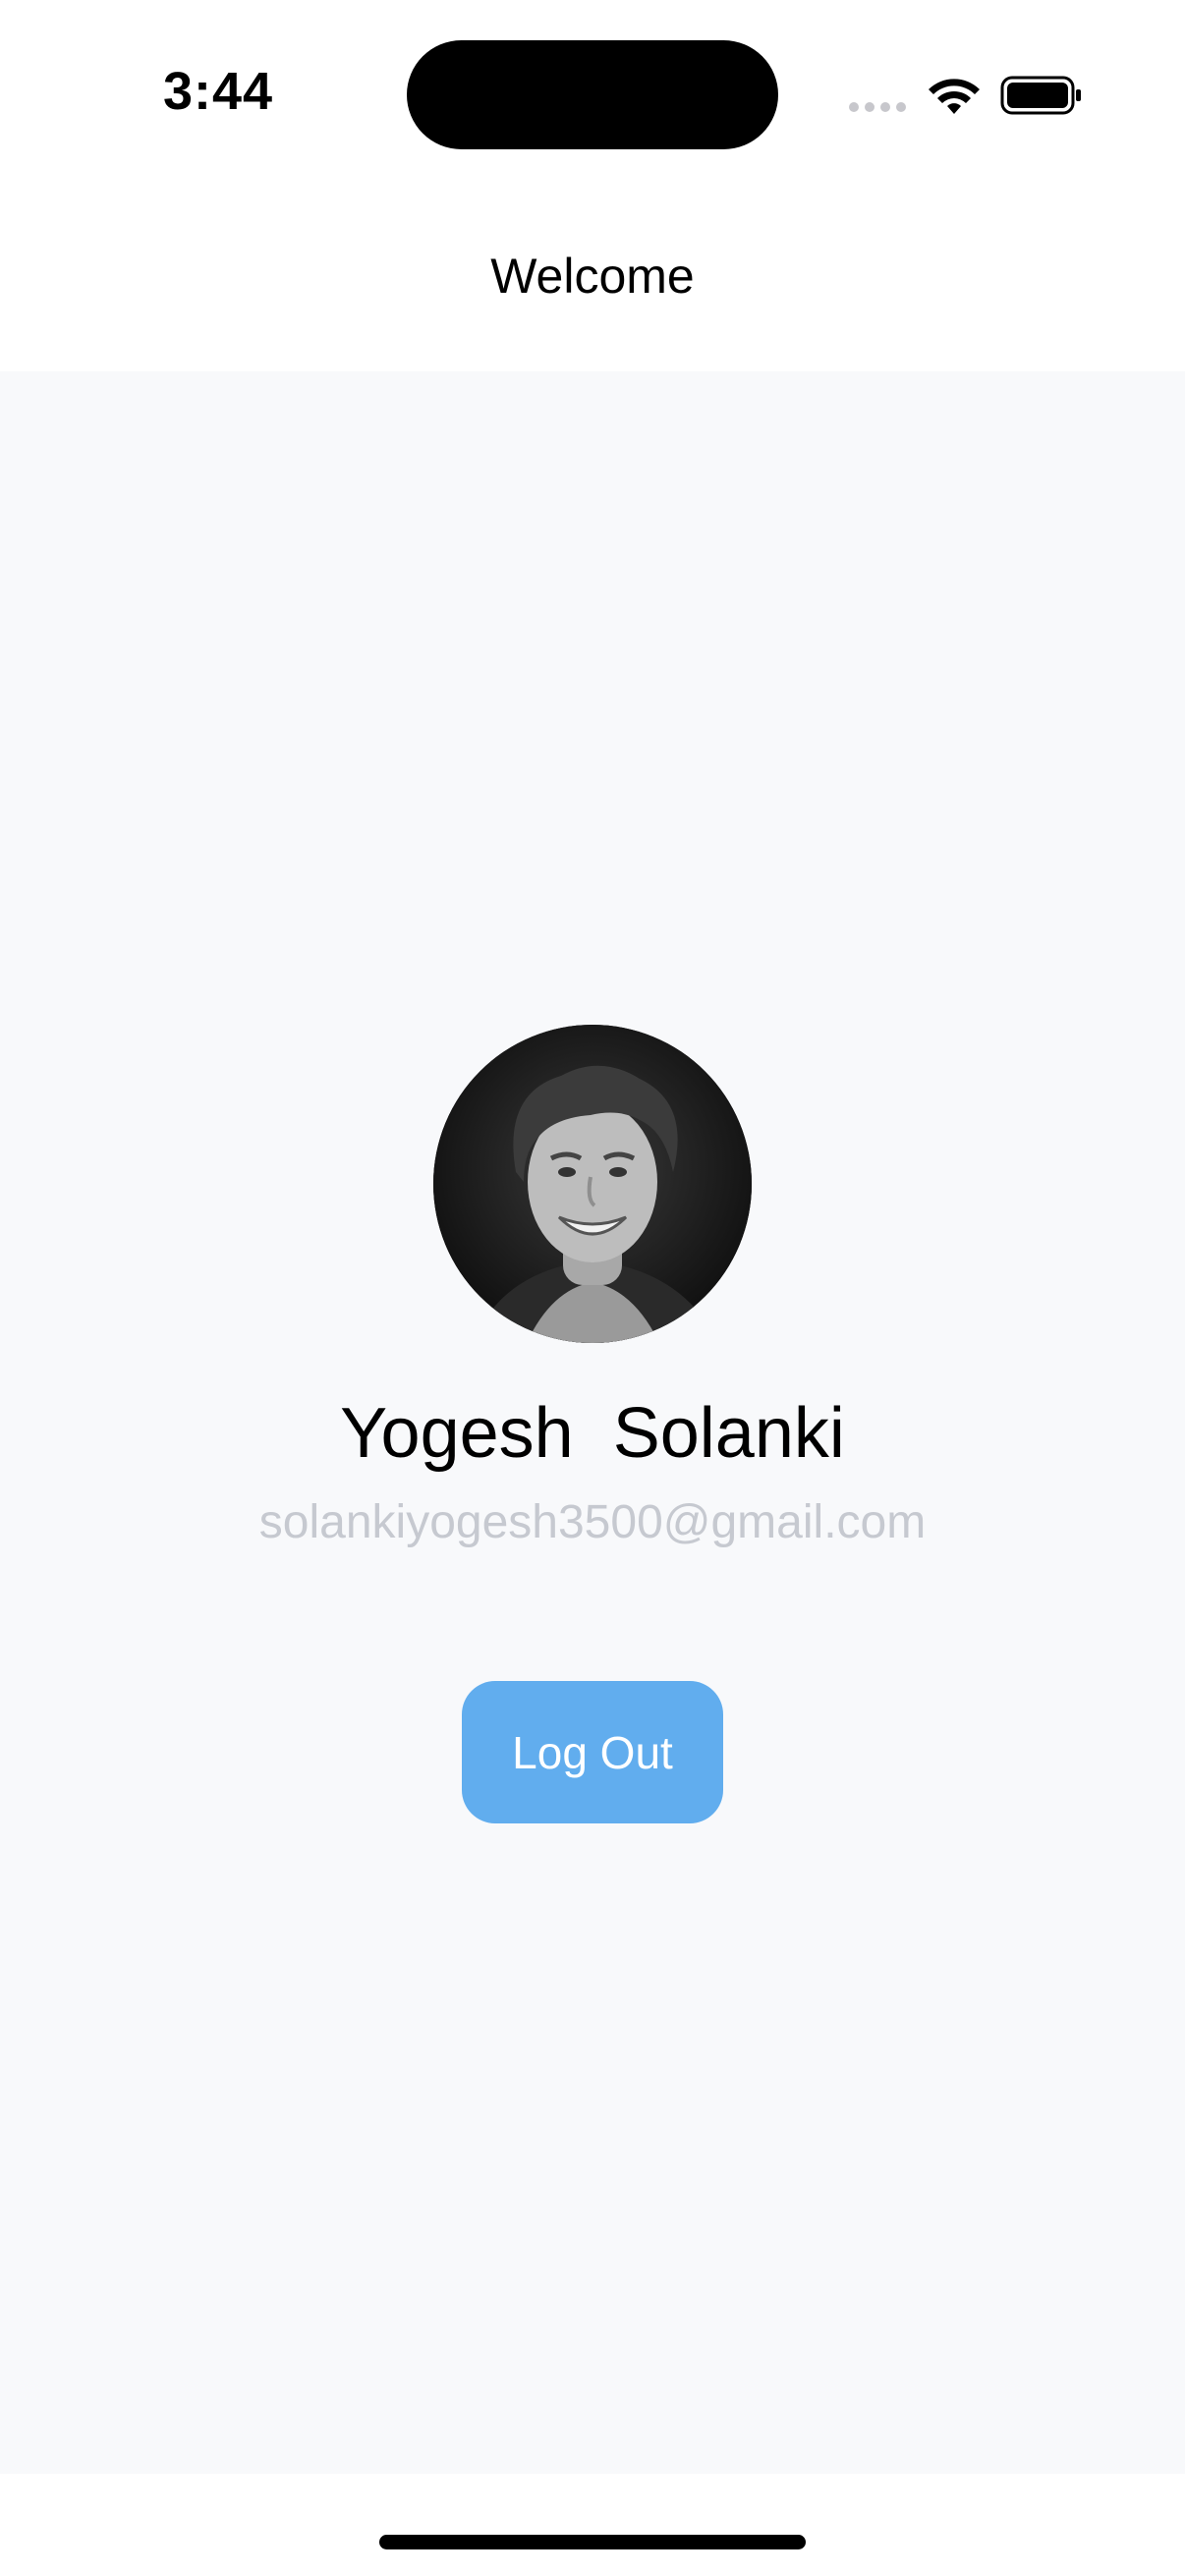  I want to click on home-indicator, so click(592, 2542).